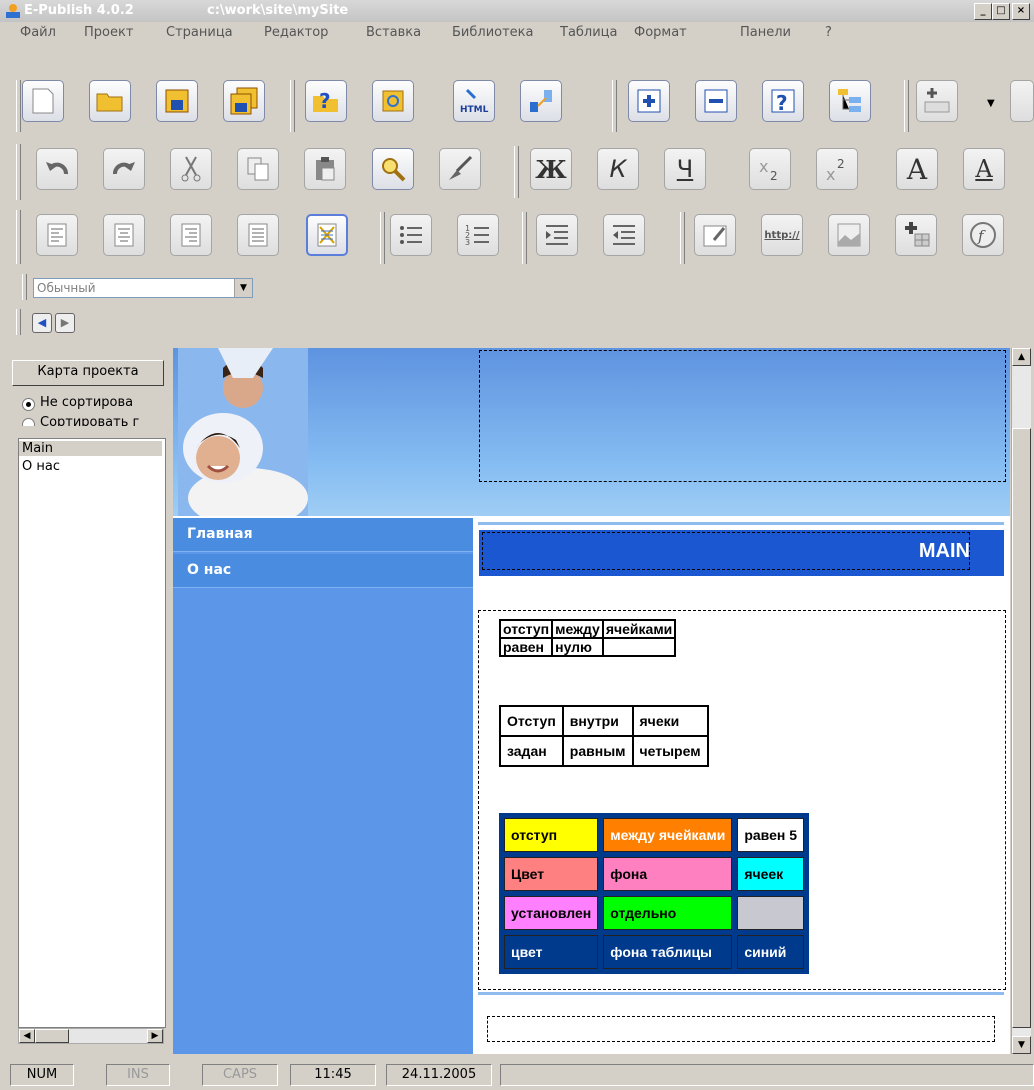 The height and width of the screenshot is (1090, 1034). Describe the element at coordinates (741, 1029) in the screenshot. I see `footer-placeholder` at that location.